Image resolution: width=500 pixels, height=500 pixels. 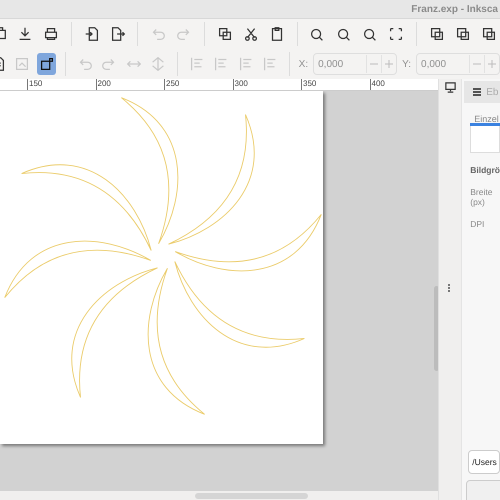 I want to click on scrollbar, so click(x=251, y=496).